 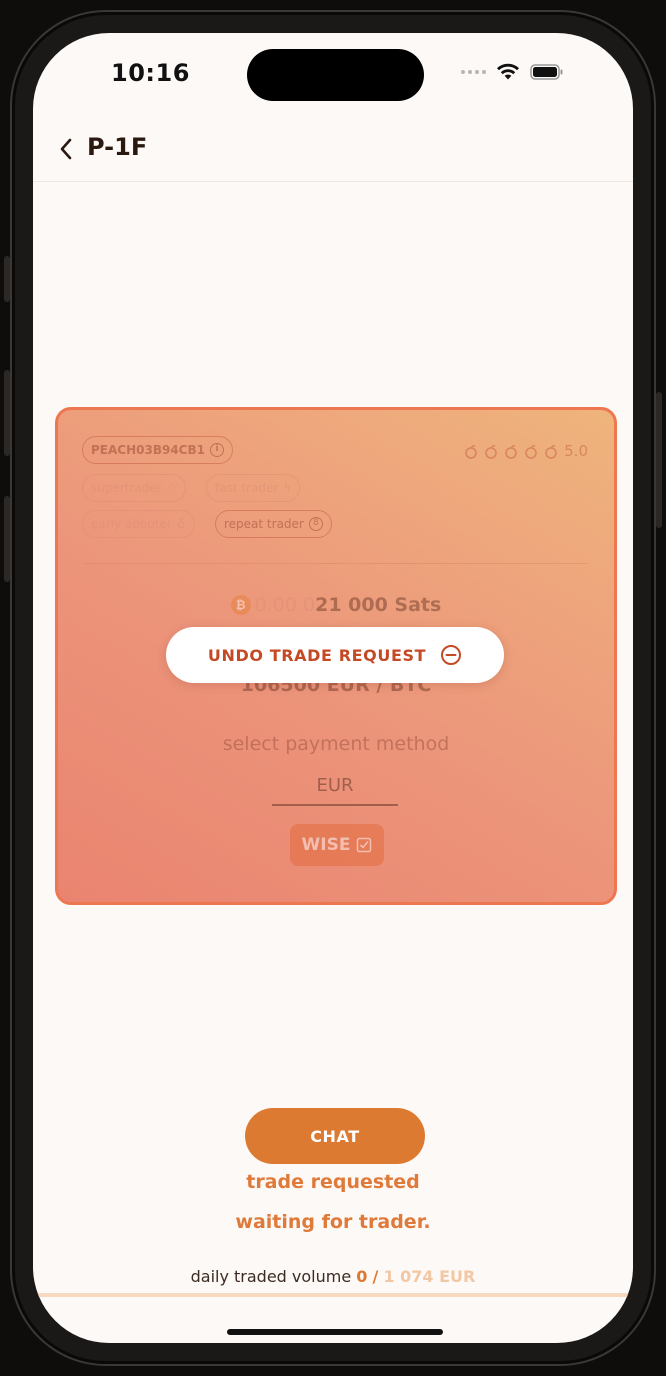 What do you see at coordinates (66, 149) in the screenshot?
I see `back-chevron-icon` at bounding box center [66, 149].